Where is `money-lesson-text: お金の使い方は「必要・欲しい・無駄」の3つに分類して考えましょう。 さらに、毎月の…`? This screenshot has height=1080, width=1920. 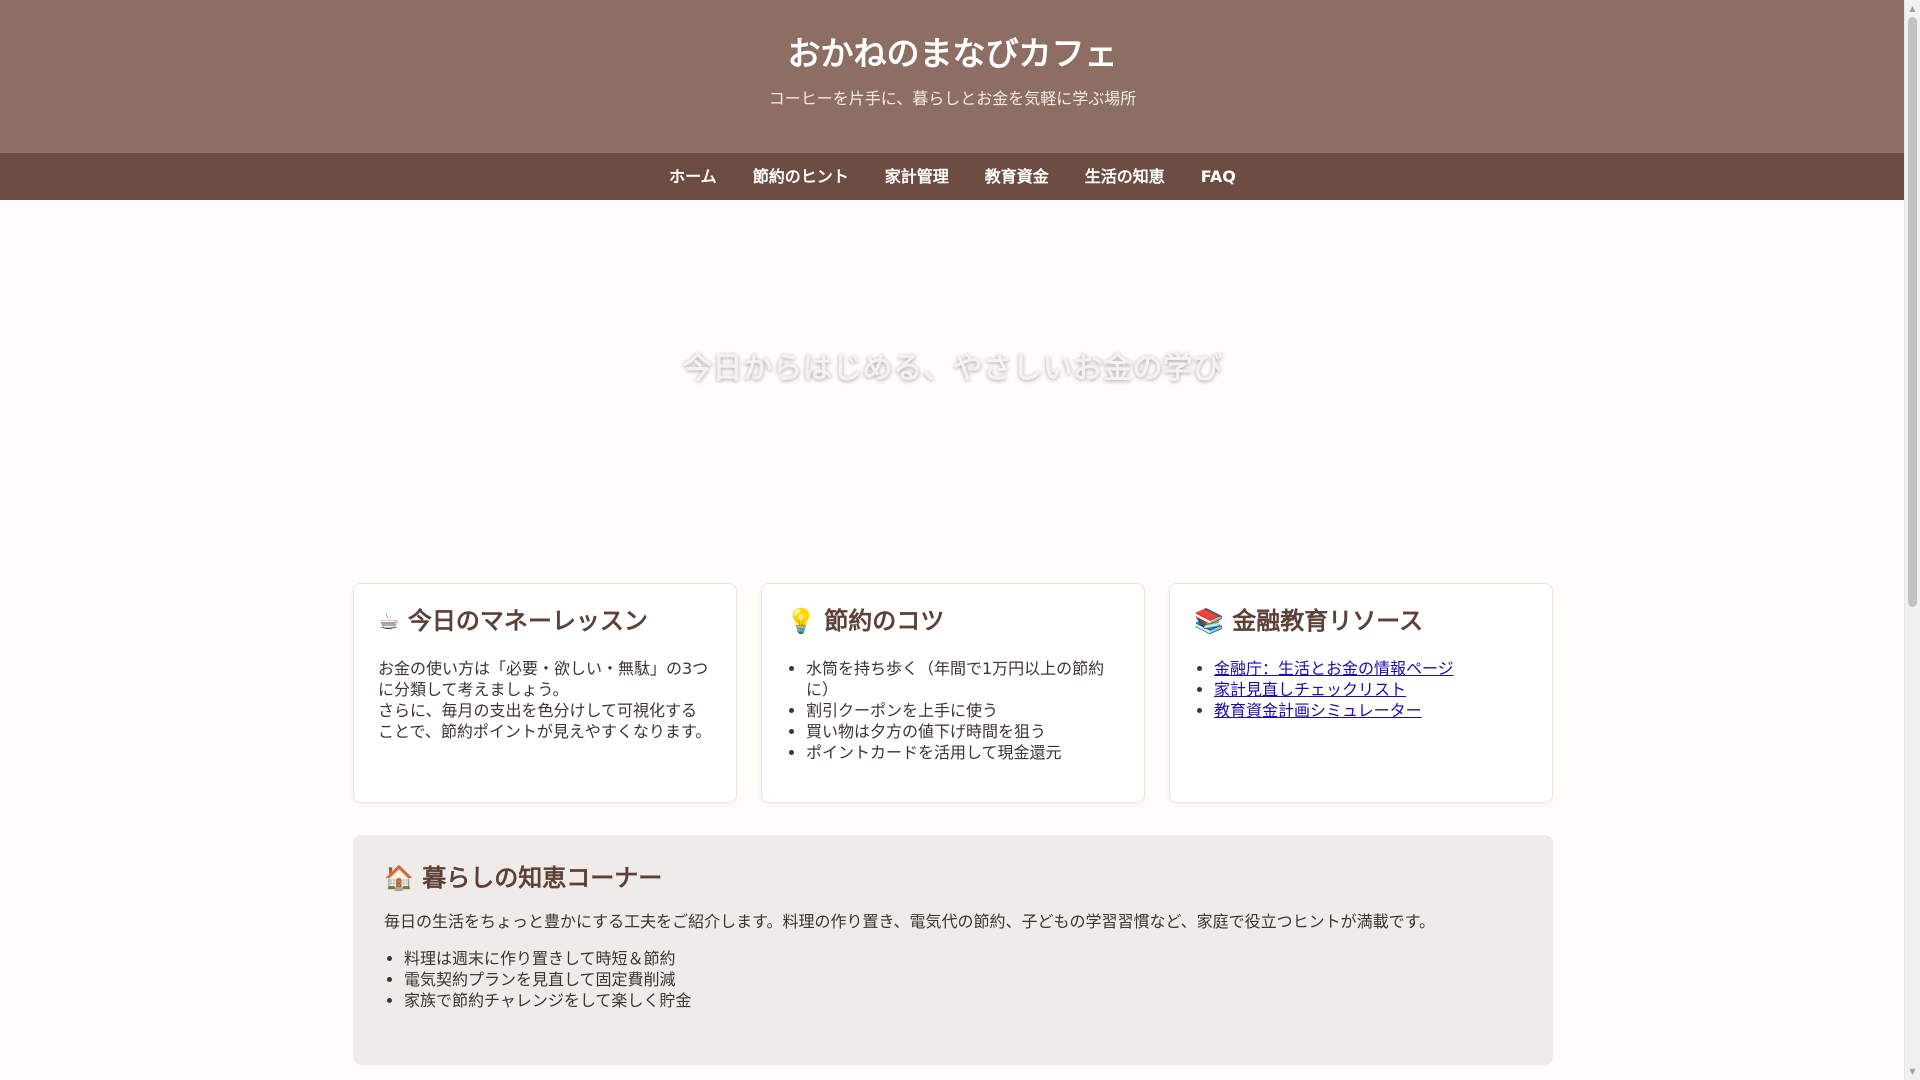
money-lesson-text: お金の使い方は「必要・欲しい・無駄」の3つに分類して考えましょう。 さらに、毎月の… is located at coordinates (545, 700).